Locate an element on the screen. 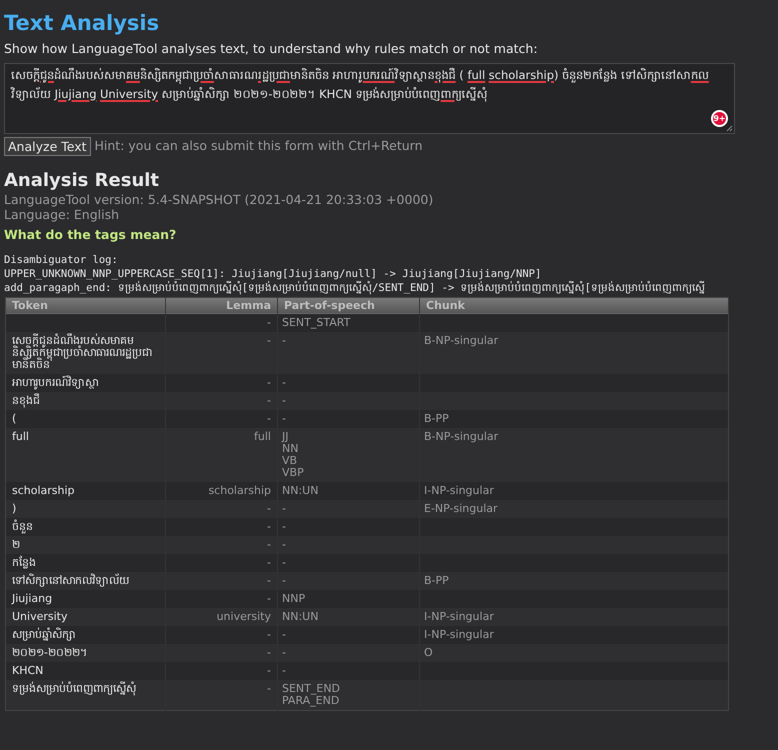  column-header: Chunk is located at coordinates (574, 305).